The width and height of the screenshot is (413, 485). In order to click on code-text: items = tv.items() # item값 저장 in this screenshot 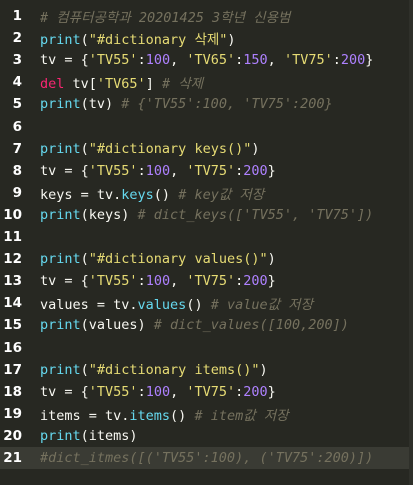, I will do `click(164, 414)`.